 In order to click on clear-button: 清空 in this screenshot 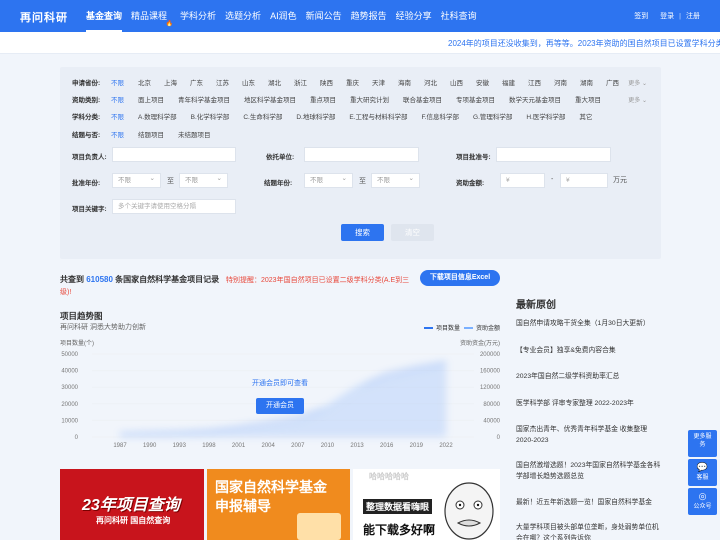, I will do `click(412, 232)`.